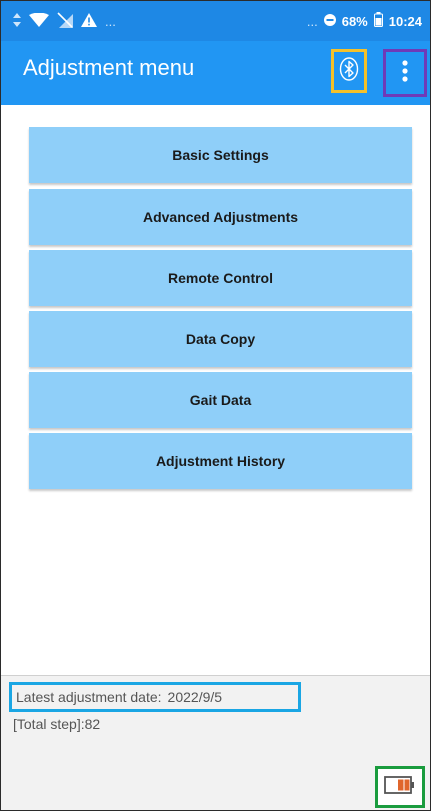 Image resolution: width=431 pixels, height=811 pixels. I want to click on do-not-disturb-icon, so click(329, 21).